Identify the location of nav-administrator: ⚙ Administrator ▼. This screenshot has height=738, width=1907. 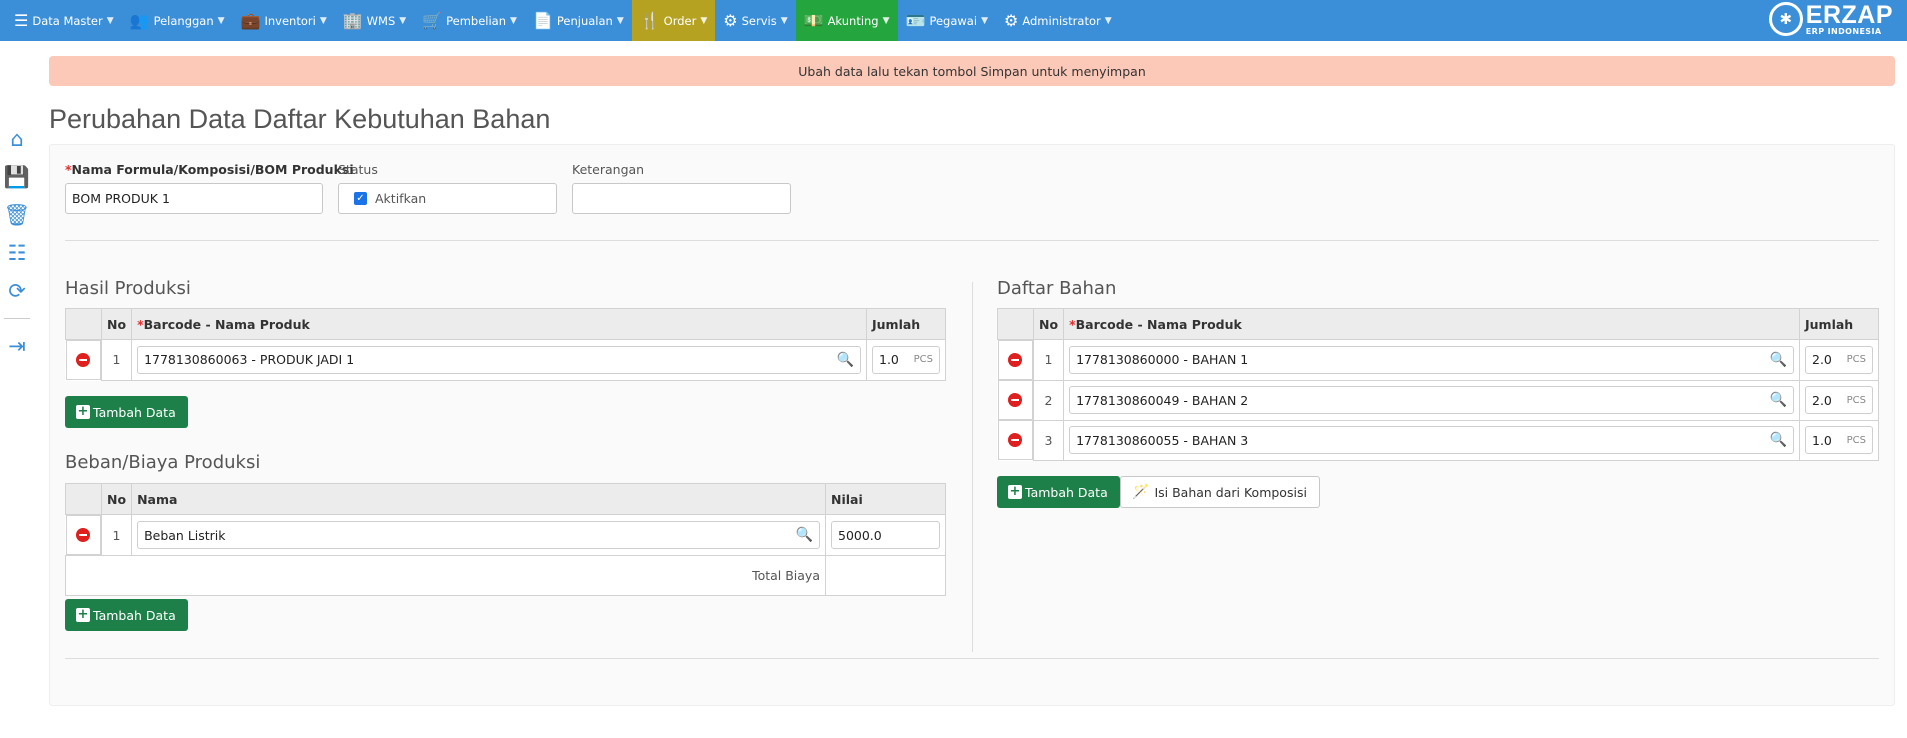
(1058, 20).